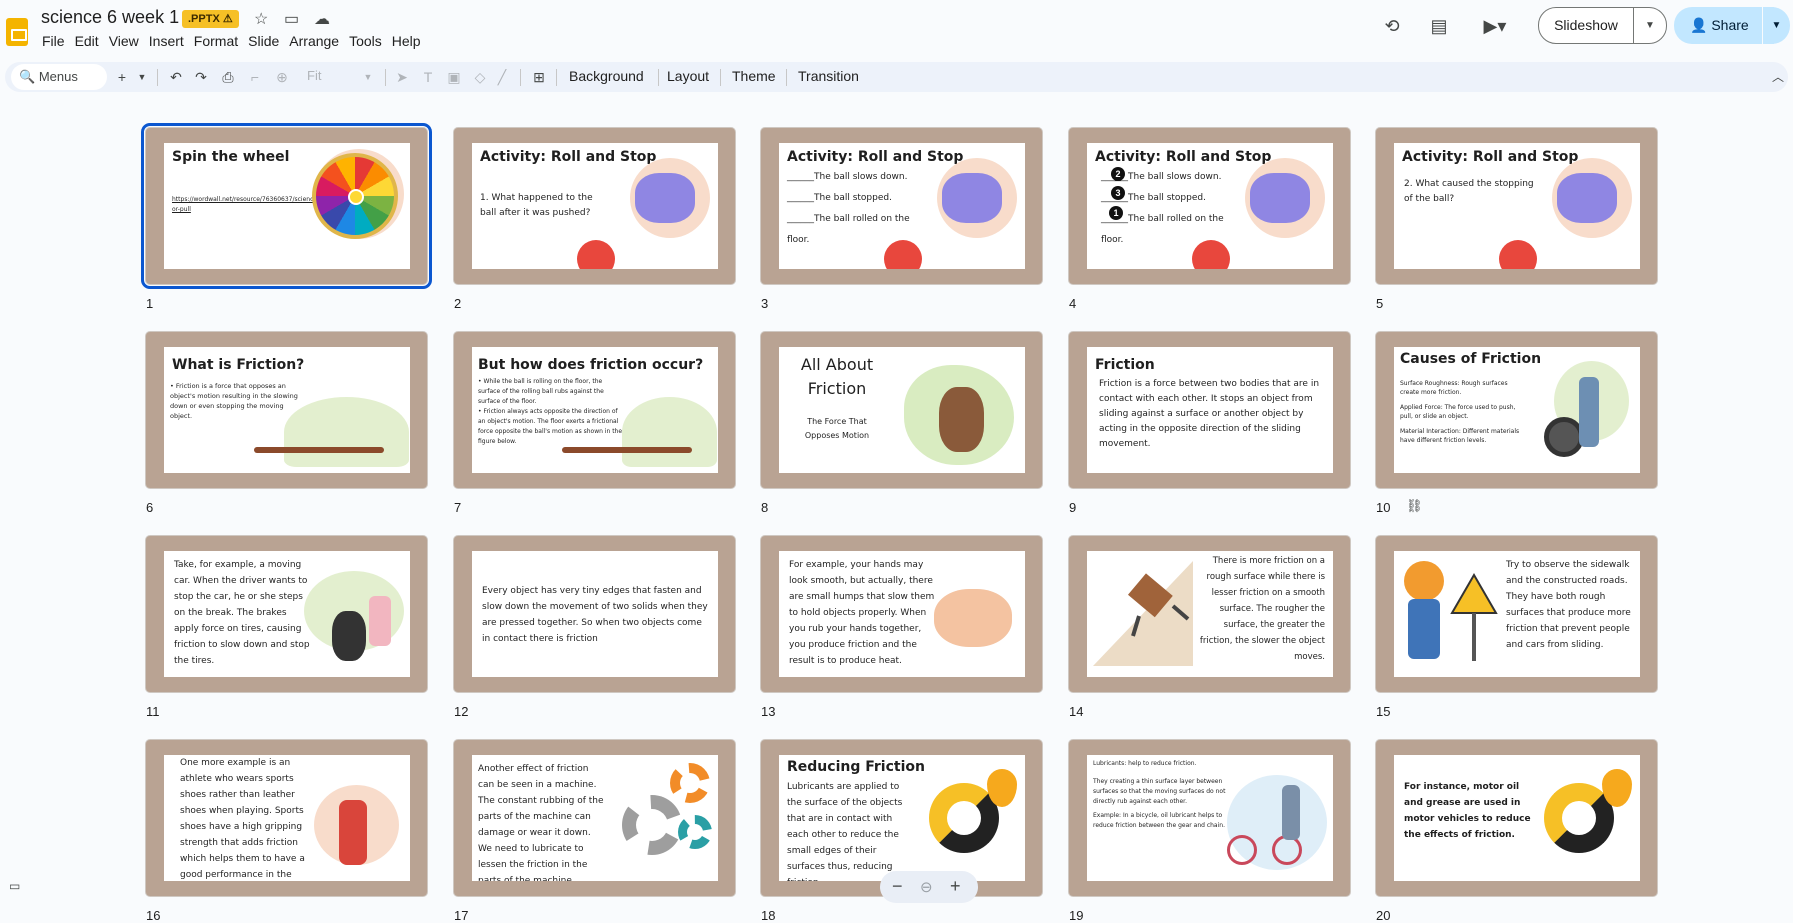 The width and height of the screenshot is (1793, 923). What do you see at coordinates (170, 41) in the screenshot?
I see `menu-insert: Insert` at bounding box center [170, 41].